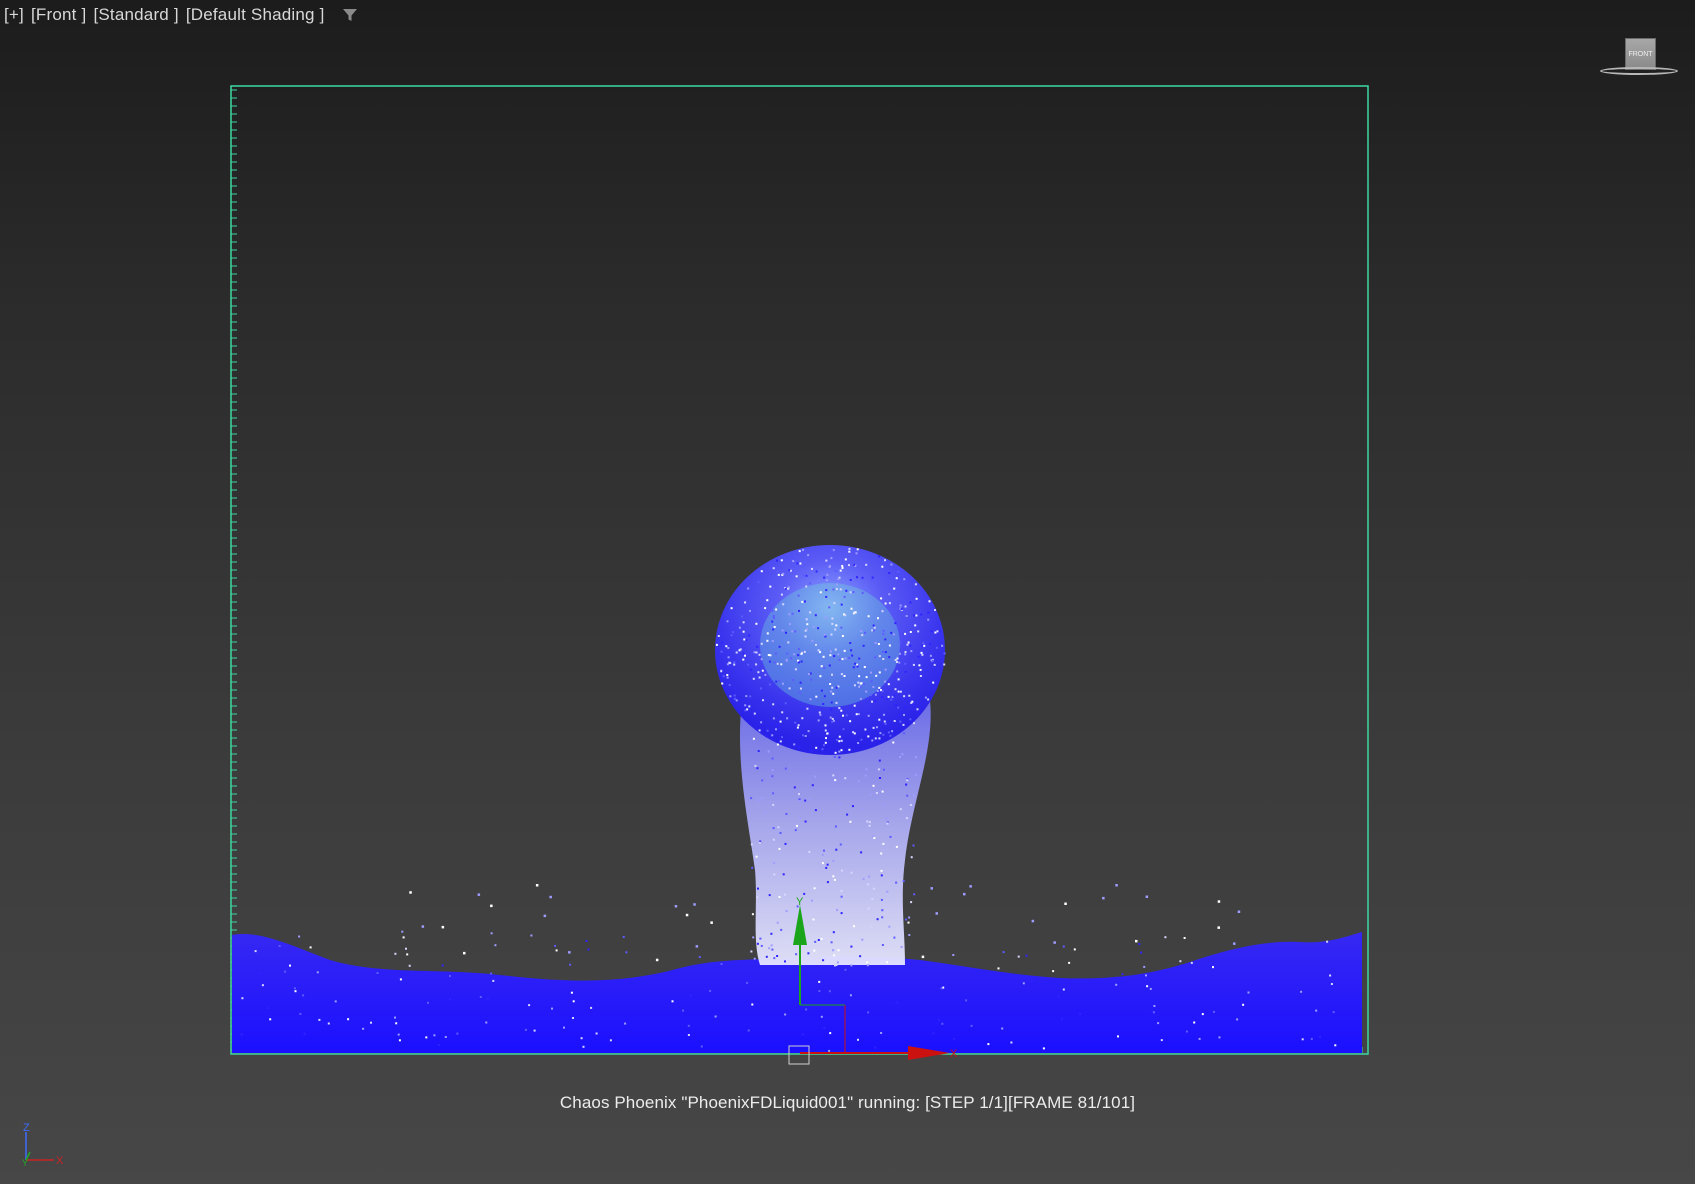 The width and height of the screenshot is (1695, 1184). Describe the element at coordinates (234, 570) in the screenshot. I see `grid-ticks-left` at that location.